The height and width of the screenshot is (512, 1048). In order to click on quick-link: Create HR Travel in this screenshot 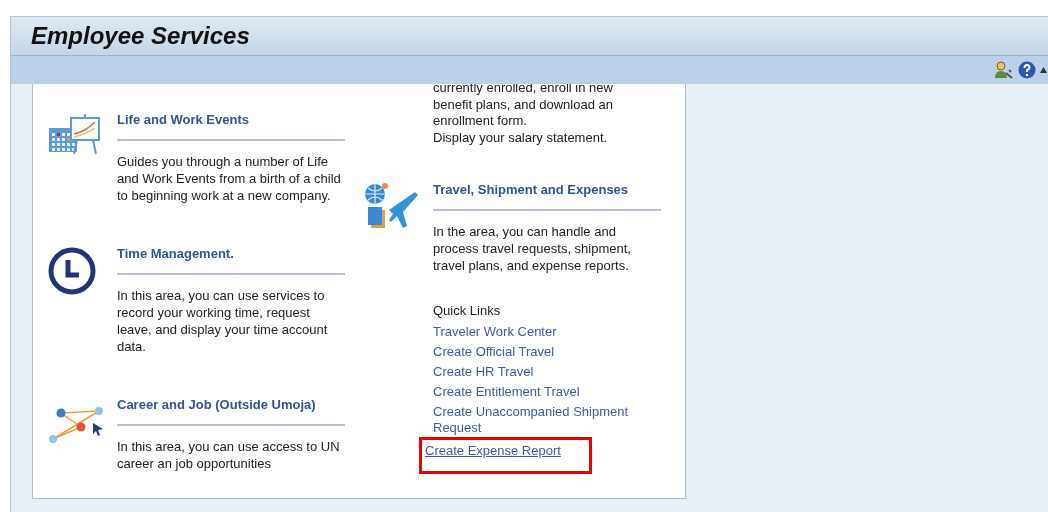, I will do `click(547, 372)`.